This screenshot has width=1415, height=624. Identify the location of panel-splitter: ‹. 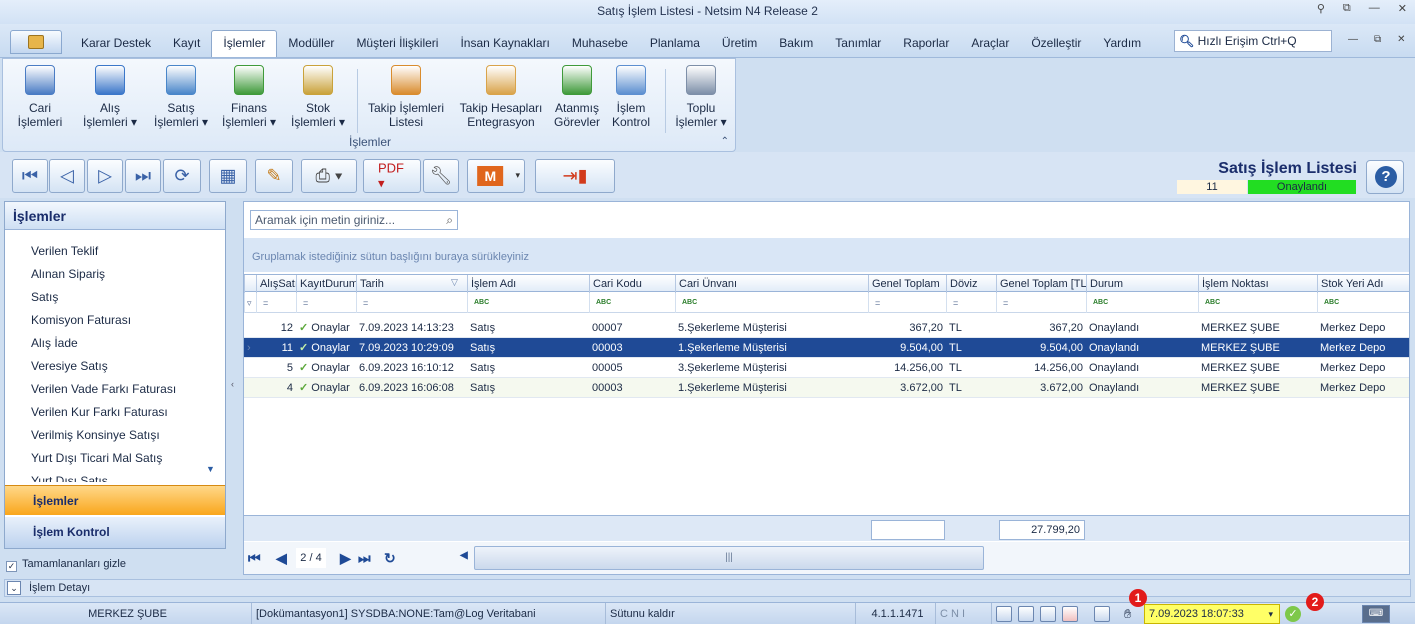
(235, 388).